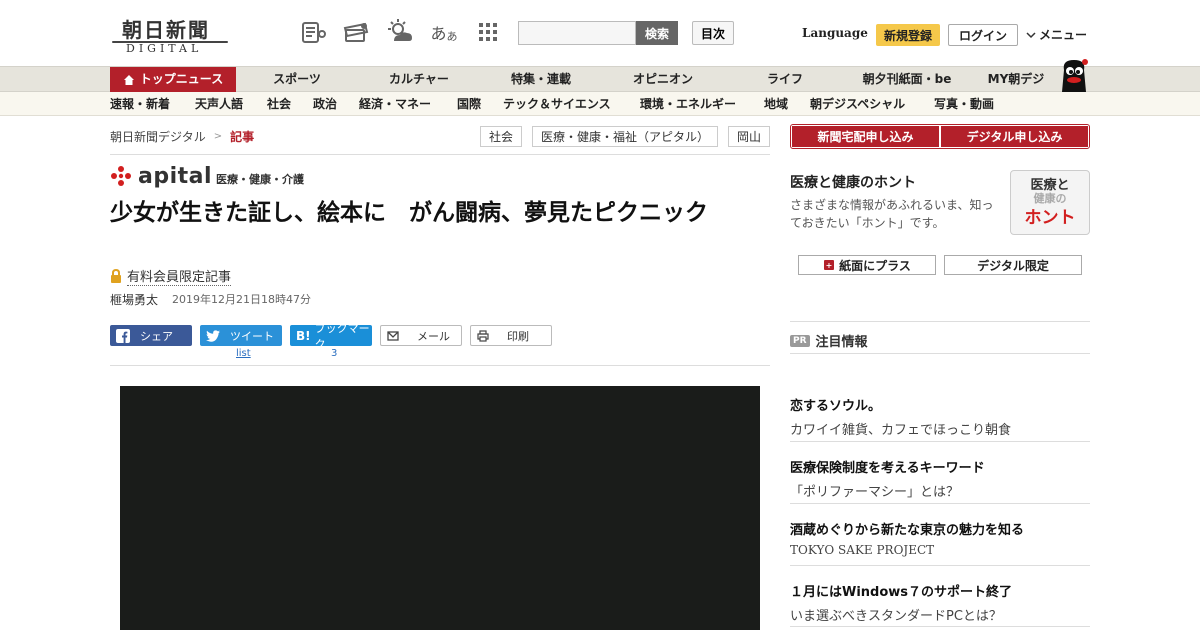 The height and width of the screenshot is (630, 1200). Describe the element at coordinates (116, 276) in the screenshot. I see `lock-icon` at that location.